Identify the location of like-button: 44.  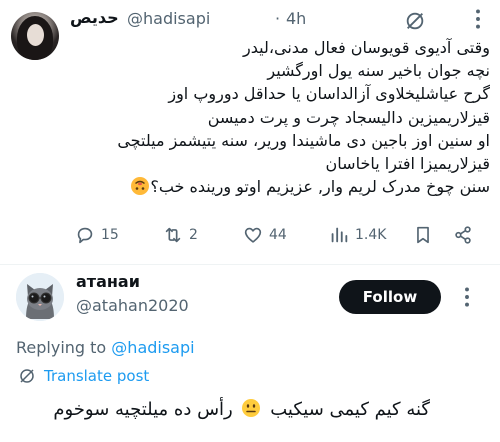
(264, 235).